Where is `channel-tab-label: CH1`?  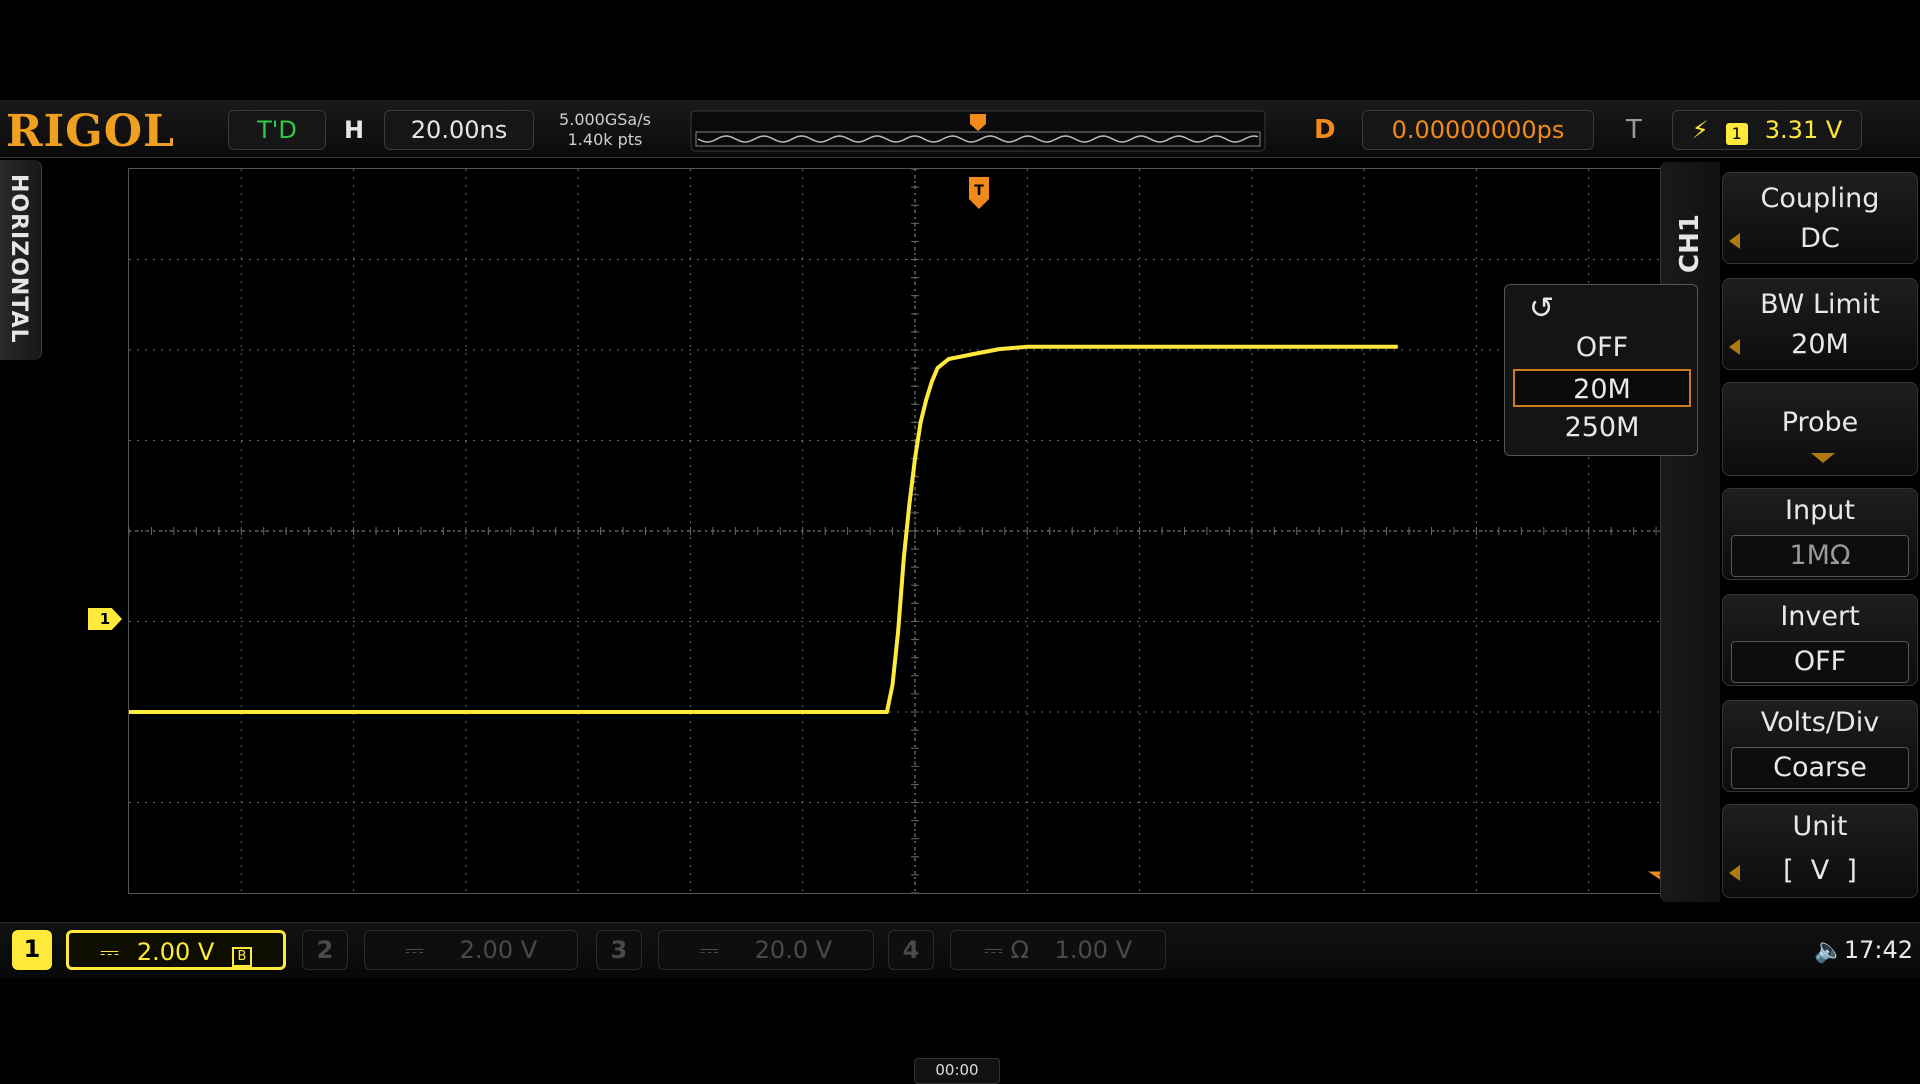 channel-tab-label: CH1 is located at coordinates (1690, 243).